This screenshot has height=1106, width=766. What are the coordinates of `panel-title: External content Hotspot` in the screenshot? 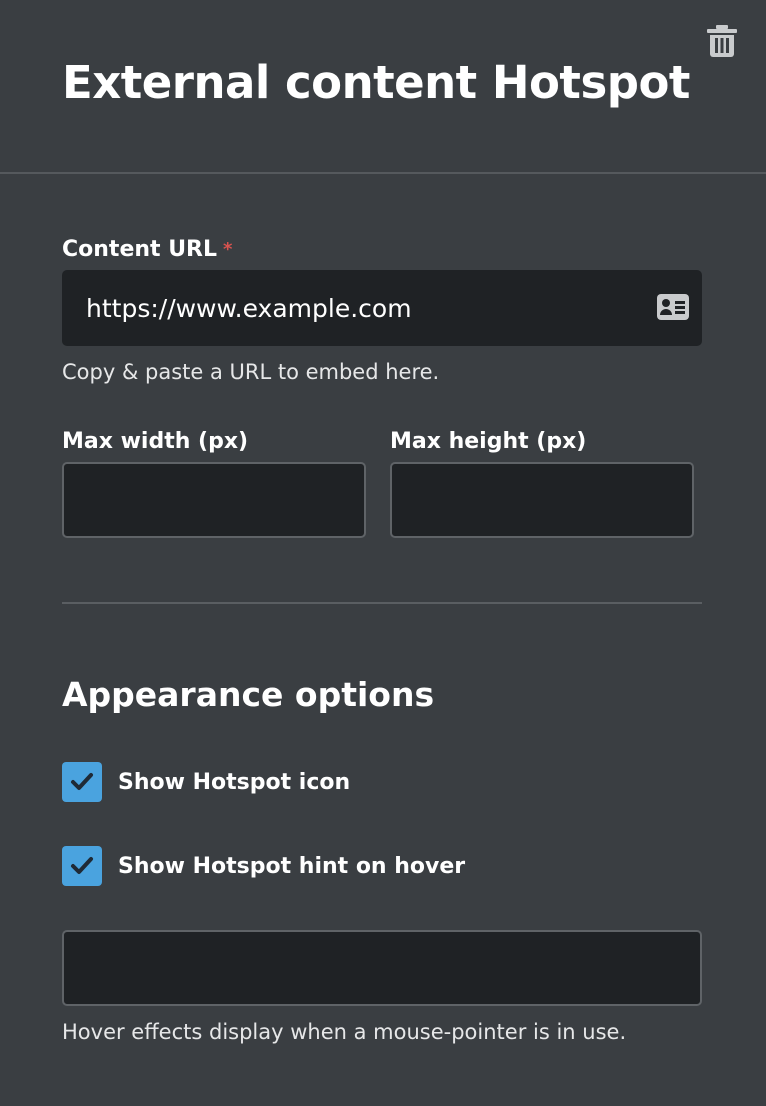 It's located at (376, 82).